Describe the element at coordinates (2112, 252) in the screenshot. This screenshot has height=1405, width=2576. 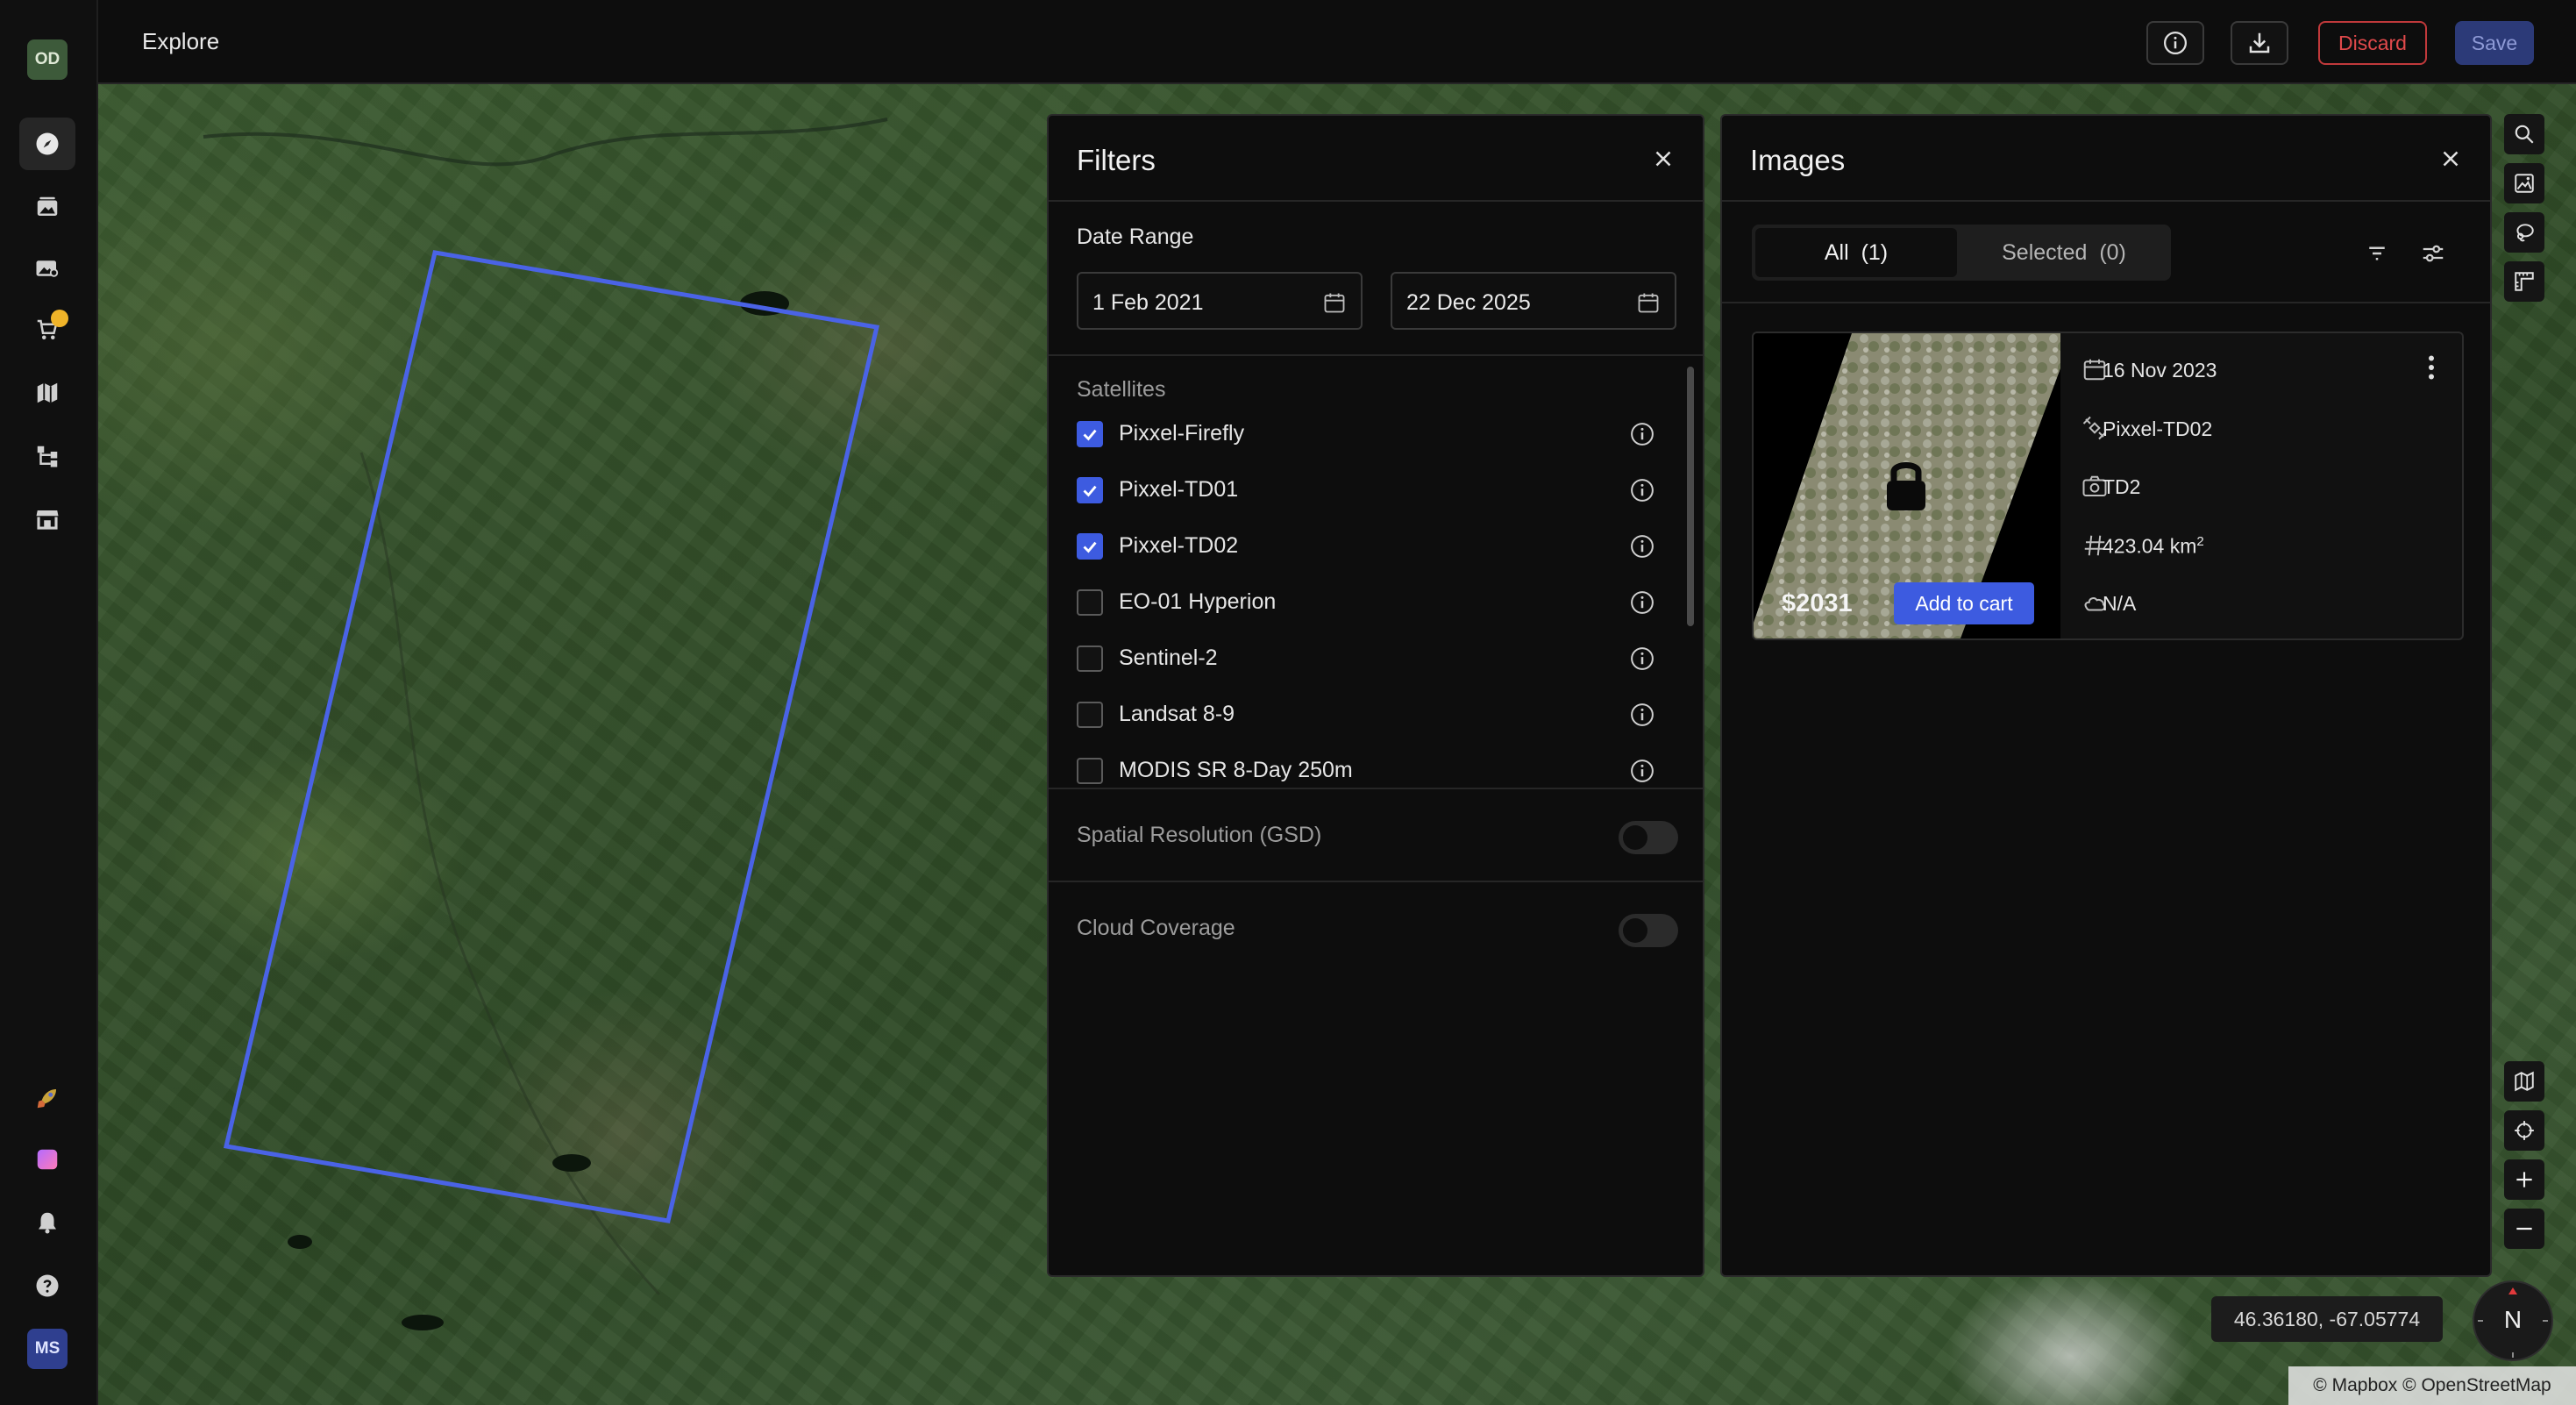
I see `tab-selected-count: (0)` at that location.